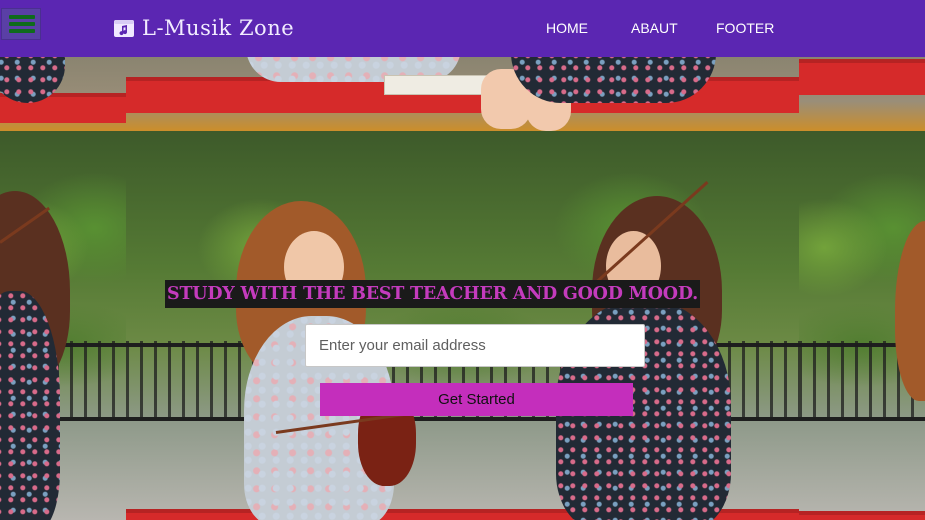 The height and width of the screenshot is (520, 925). I want to click on hamburger-icon, so click(22, 17).